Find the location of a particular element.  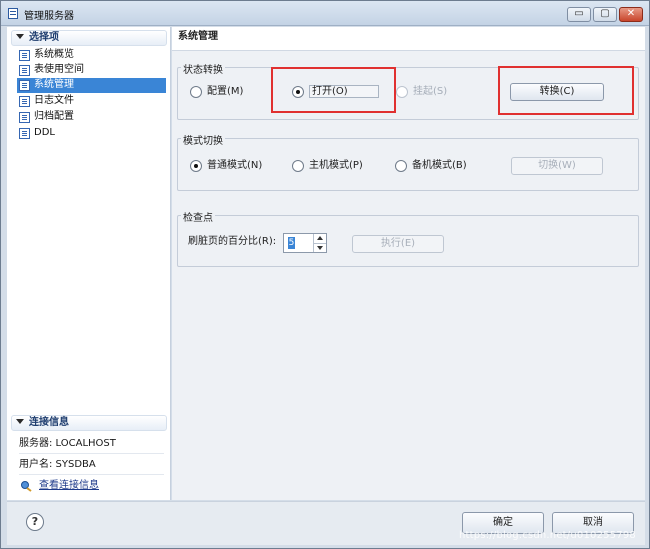

state-transition-title: 状态转换 is located at coordinates (203, 68).